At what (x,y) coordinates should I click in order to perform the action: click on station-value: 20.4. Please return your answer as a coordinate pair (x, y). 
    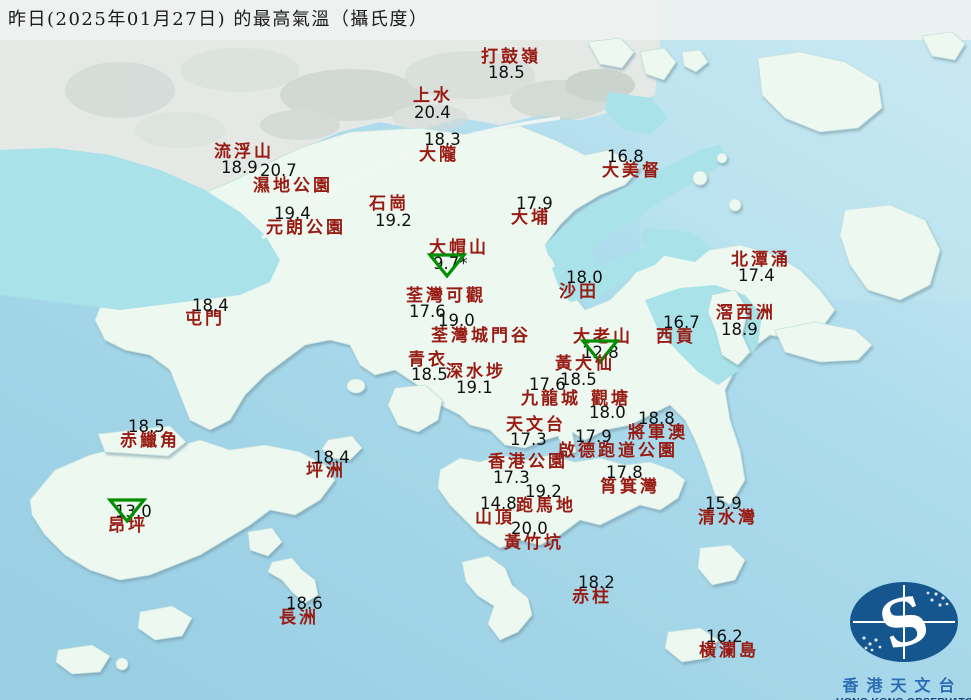
    Looking at the image, I should click on (432, 112).